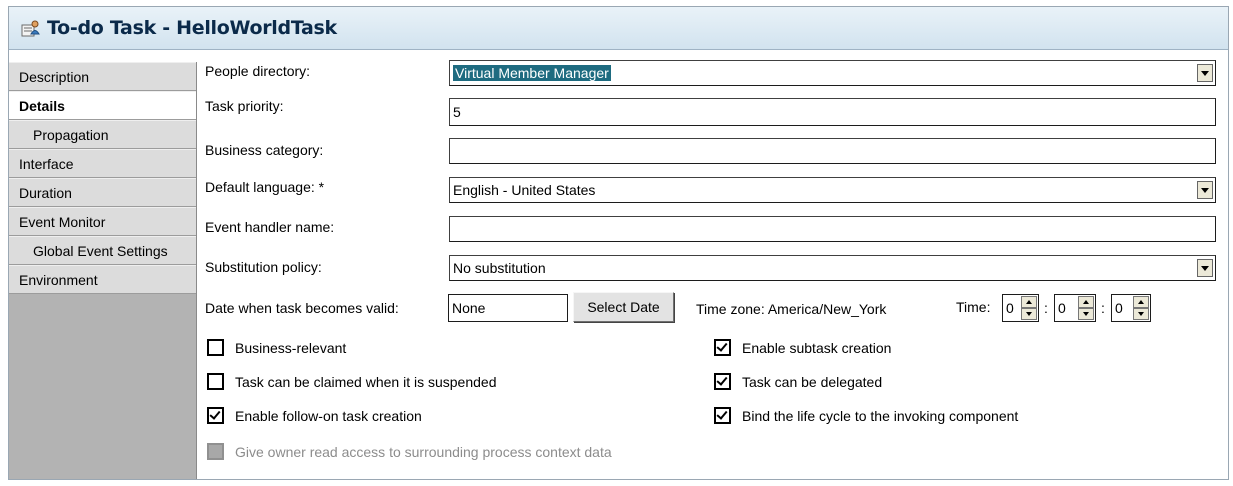 This screenshot has width=1233, height=486. I want to click on sidebar-item-duration: Duration, so click(102, 192).